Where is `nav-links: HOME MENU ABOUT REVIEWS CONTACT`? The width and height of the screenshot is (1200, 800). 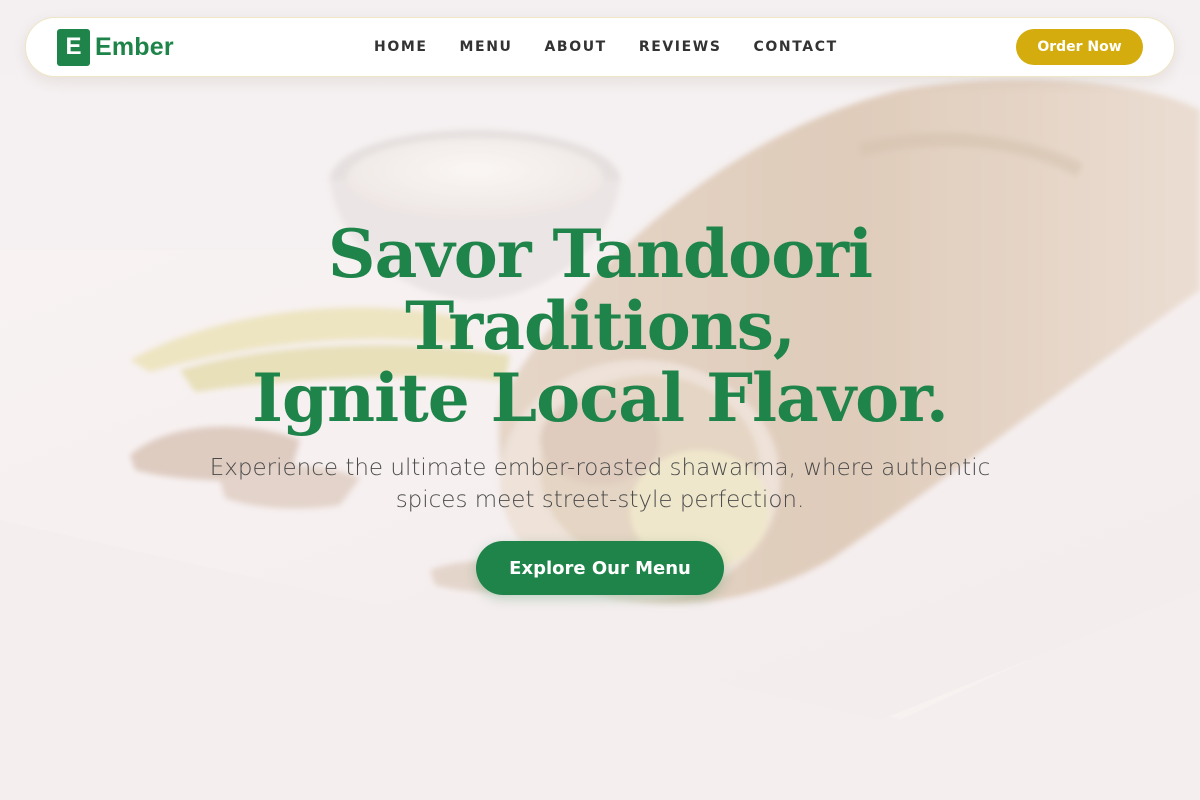
nav-links: HOME MENU ABOUT REVIEWS CONTACT is located at coordinates (622, 47).